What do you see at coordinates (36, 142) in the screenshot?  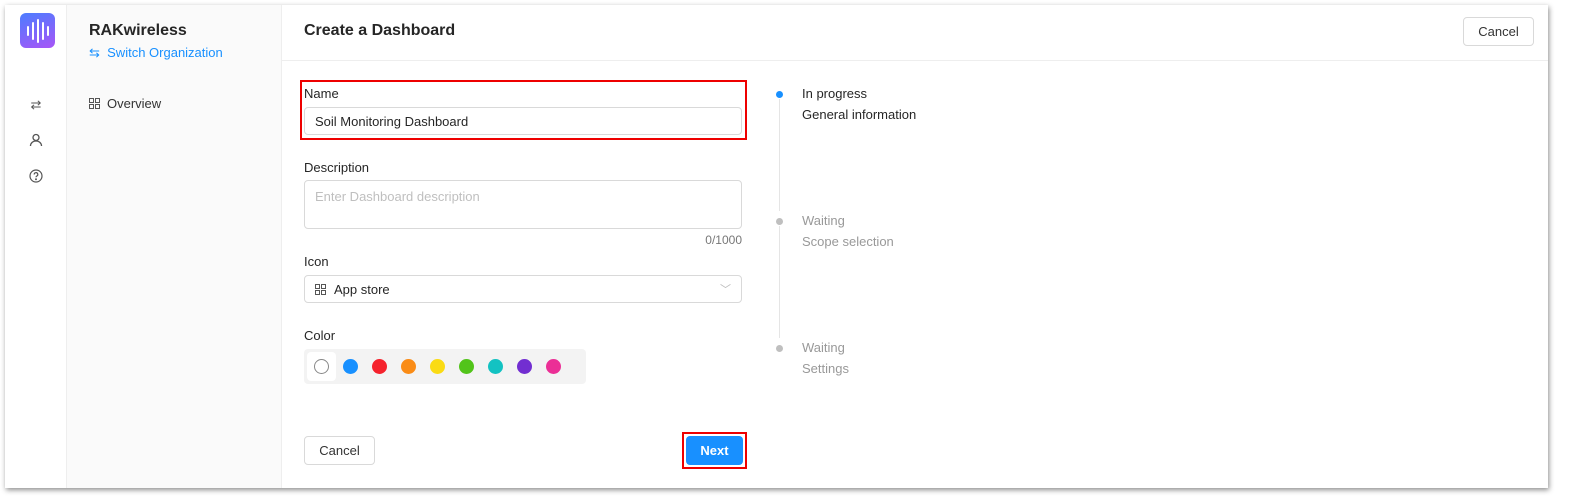 I see `user-icon` at bounding box center [36, 142].